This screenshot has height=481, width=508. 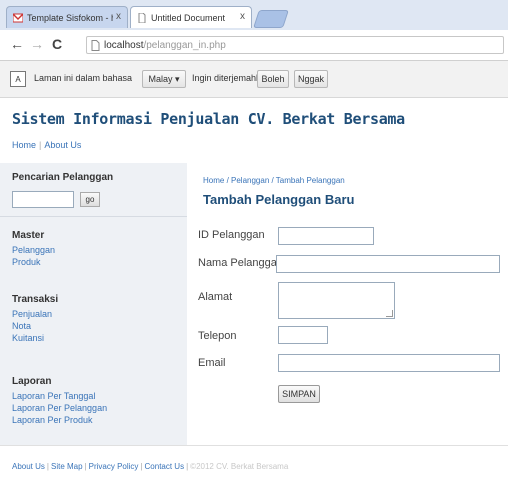 What do you see at coordinates (273, 79) in the screenshot?
I see `translate-yes-button: Boleh` at bounding box center [273, 79].